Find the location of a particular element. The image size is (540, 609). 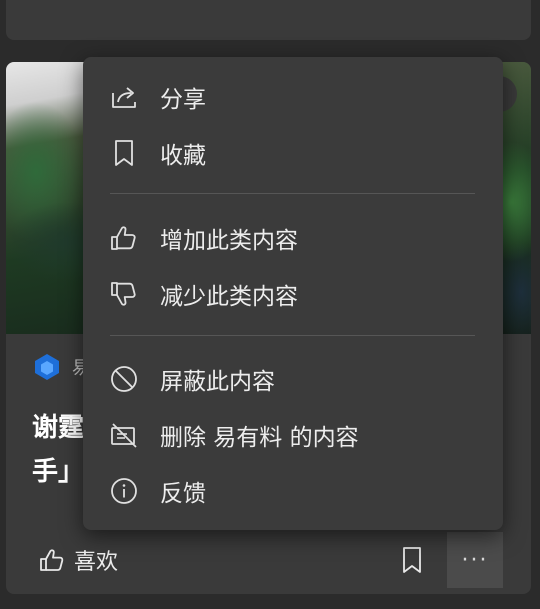

menu-item-less-like-this: 减少此类内容 is located at coordinates (293, 294).